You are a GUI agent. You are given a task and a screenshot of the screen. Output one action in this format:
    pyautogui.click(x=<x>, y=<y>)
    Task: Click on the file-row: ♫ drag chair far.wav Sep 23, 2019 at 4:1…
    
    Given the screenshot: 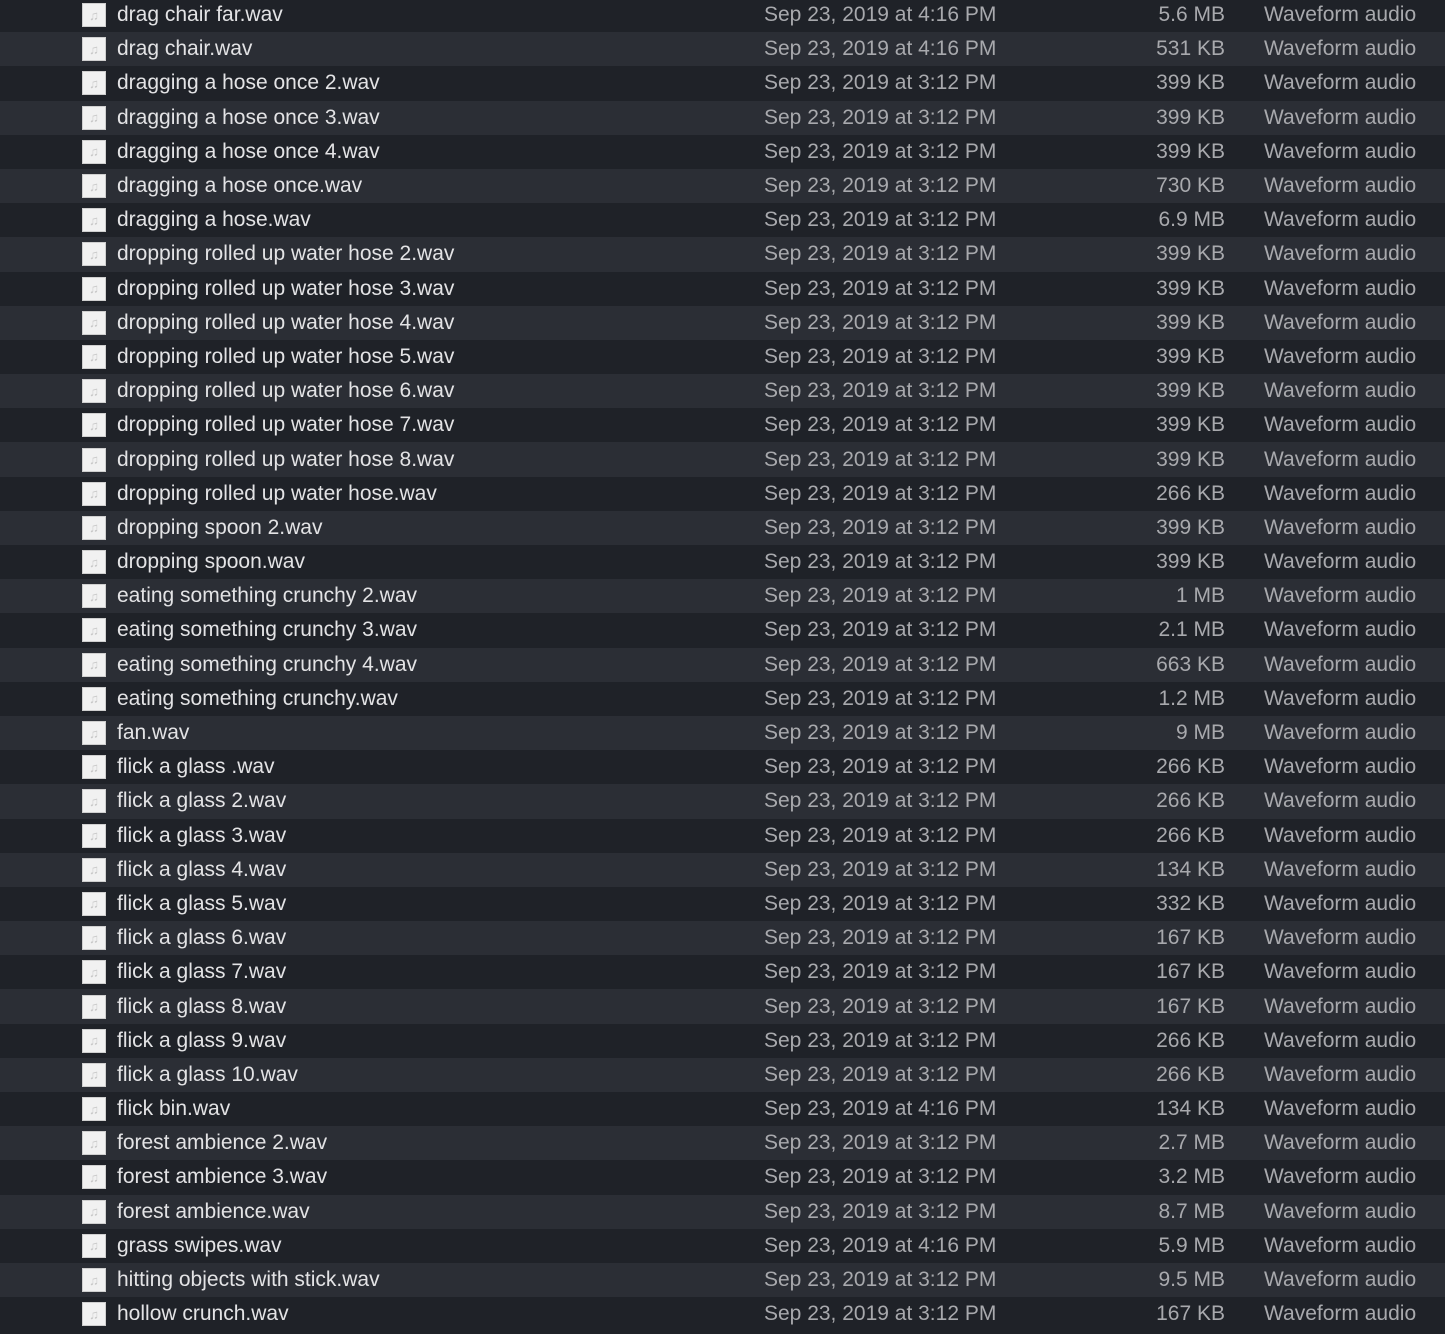 What is the action you would take?
    pyautogui.click(x=722, y=16)
    